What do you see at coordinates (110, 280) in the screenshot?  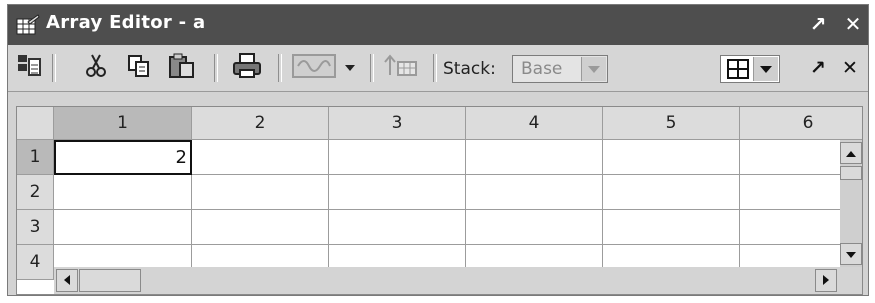 I see `horizontal-scroll-thumb` at bounding box center [110, 280].